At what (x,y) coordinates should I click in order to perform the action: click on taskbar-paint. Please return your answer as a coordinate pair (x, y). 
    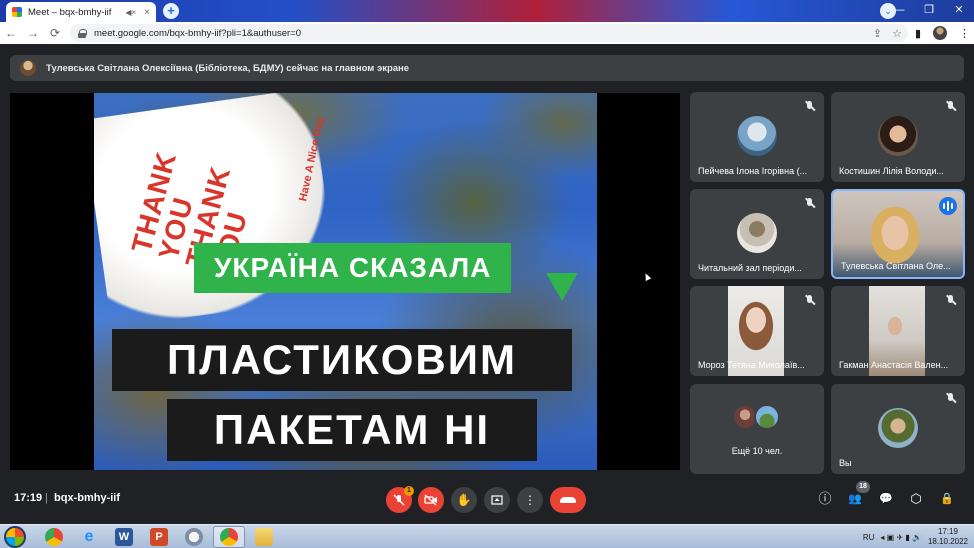
    Looking at the image, I should click on (194, 537).